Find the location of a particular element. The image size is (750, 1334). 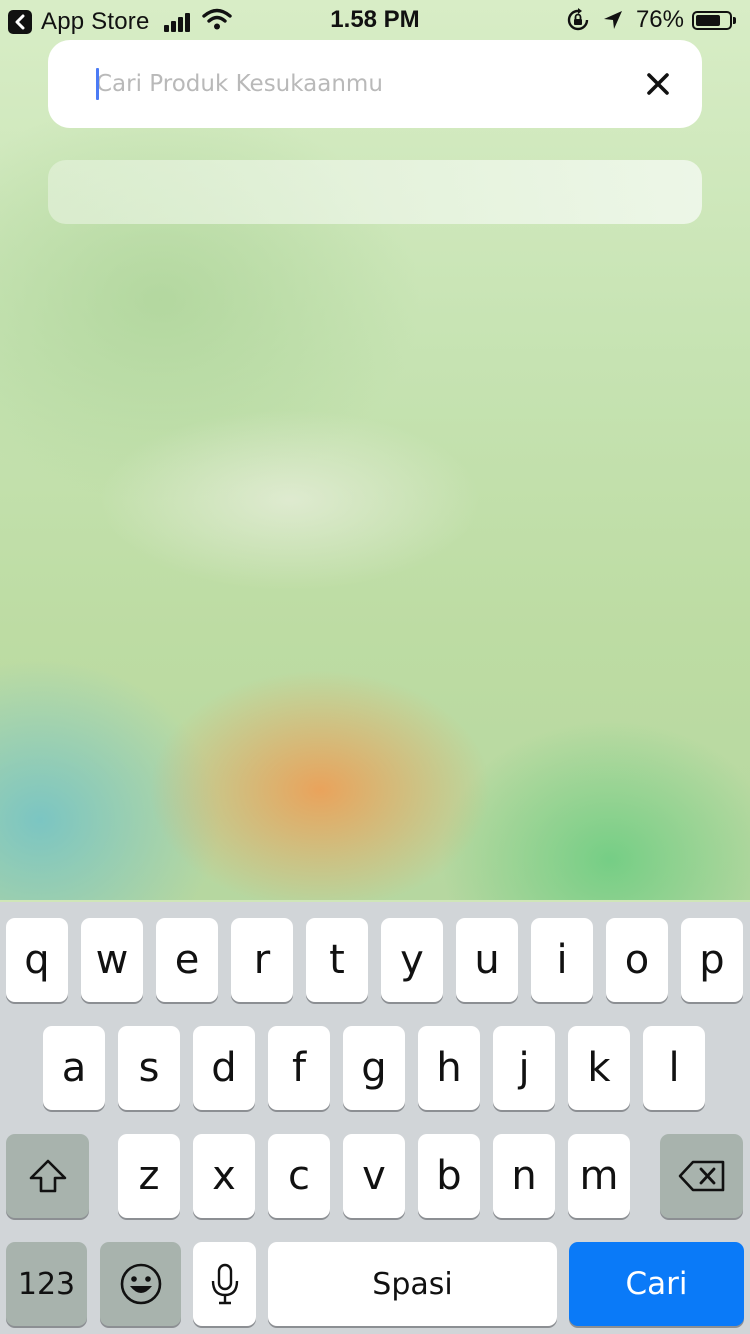

key-i: i is located at coordinates (562, 960).